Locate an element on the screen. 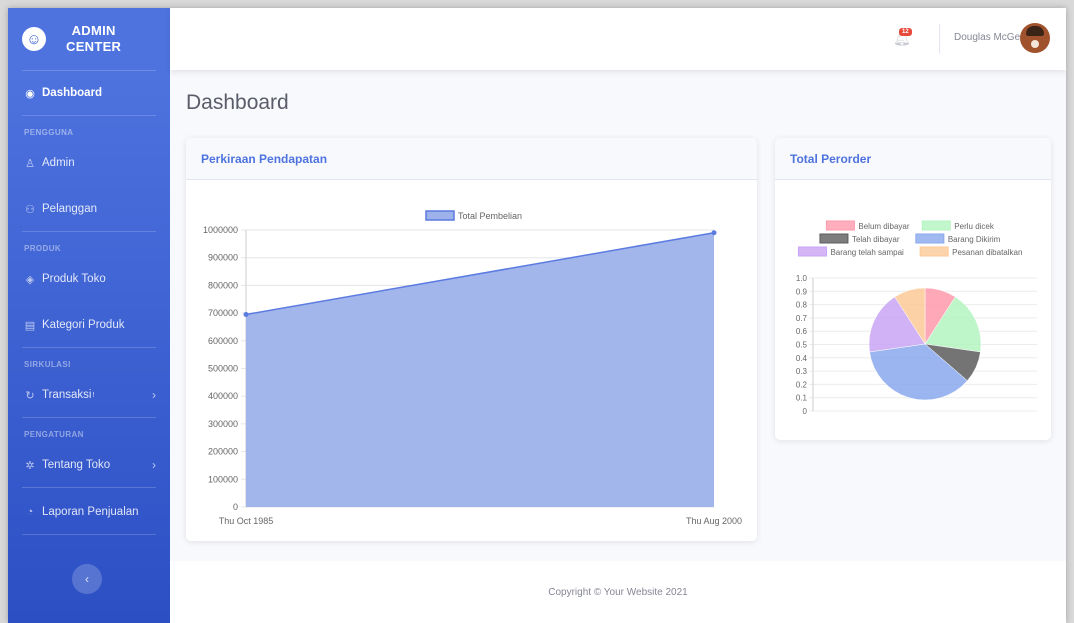 This screenshot has height=623, width=1074. user-name: Douglas McGee is located at coordinates (990, 37).